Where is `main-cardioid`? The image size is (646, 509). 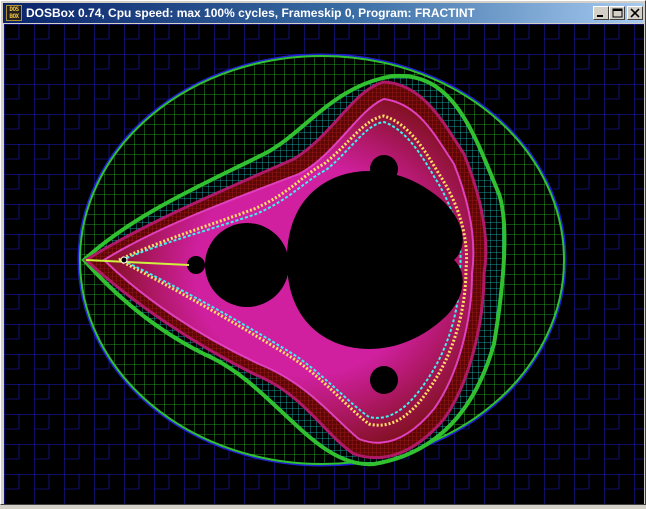 main-cardioid is located at coordinates (375, 260).